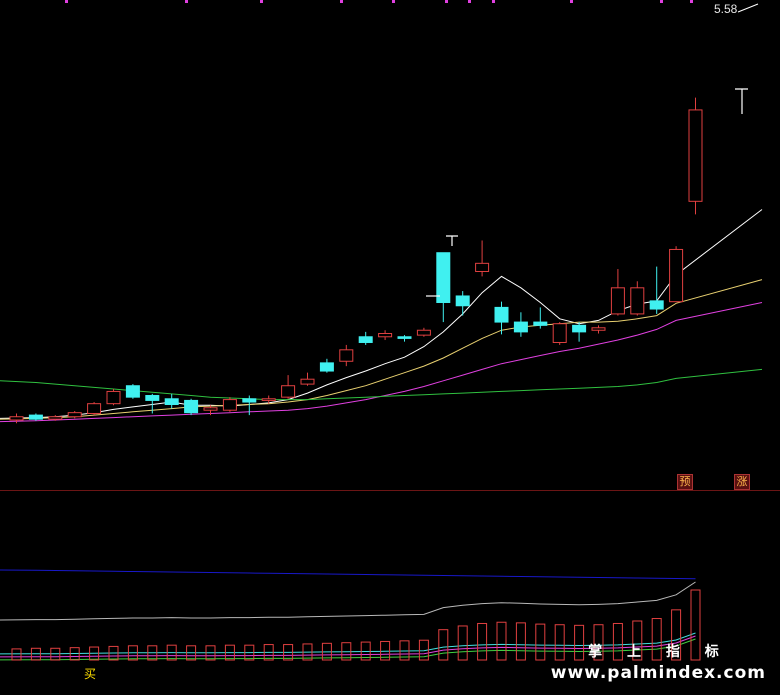 Image resolution: width=780 pixels, height=695 pixels. Describe the element at coordinates (90, 674) in the screenshot. I see `buy-signal-label: 买` at that location.